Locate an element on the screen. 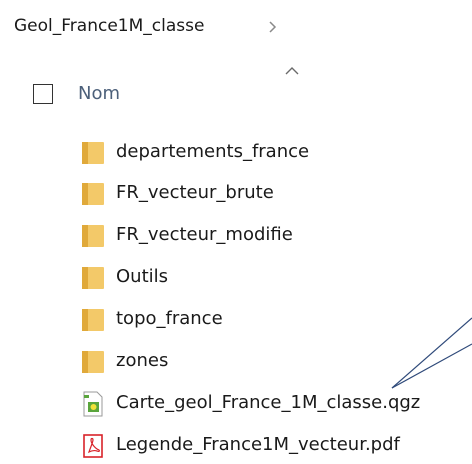 This screenshot has height=464, width=472. list-item-folder: topo_france is located at coordinates (236, 319).